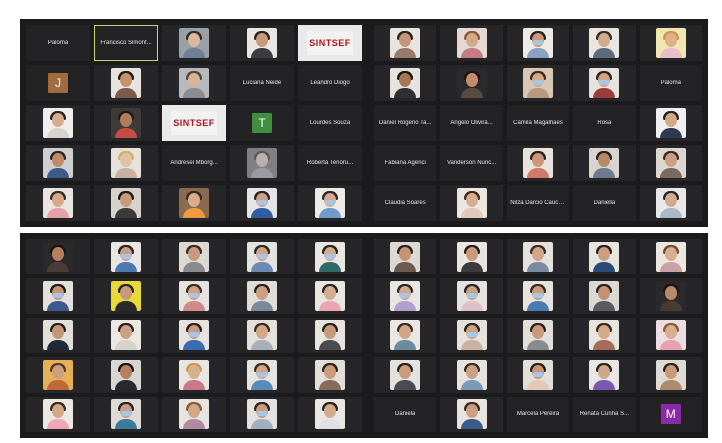 Image resolution: width=722 pixels, height=443 pixels. Describe the element at coordinates (262, 83) in the screenshot. I see `participant-tile: Luciana Neide` at that location.